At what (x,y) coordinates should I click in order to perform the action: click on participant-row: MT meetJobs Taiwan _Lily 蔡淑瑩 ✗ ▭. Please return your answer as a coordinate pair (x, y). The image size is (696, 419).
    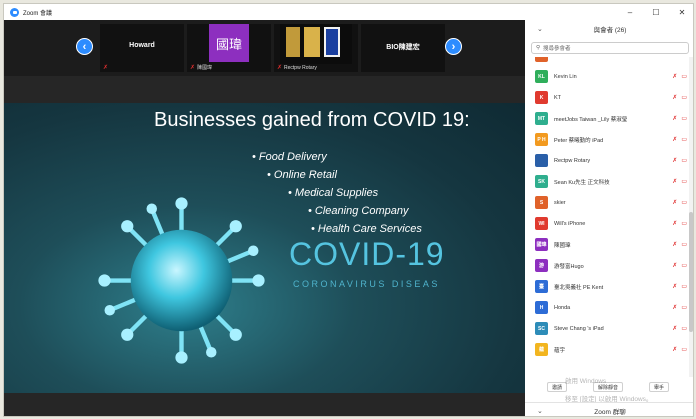
    Looking at the image, I should click on (607, 118).